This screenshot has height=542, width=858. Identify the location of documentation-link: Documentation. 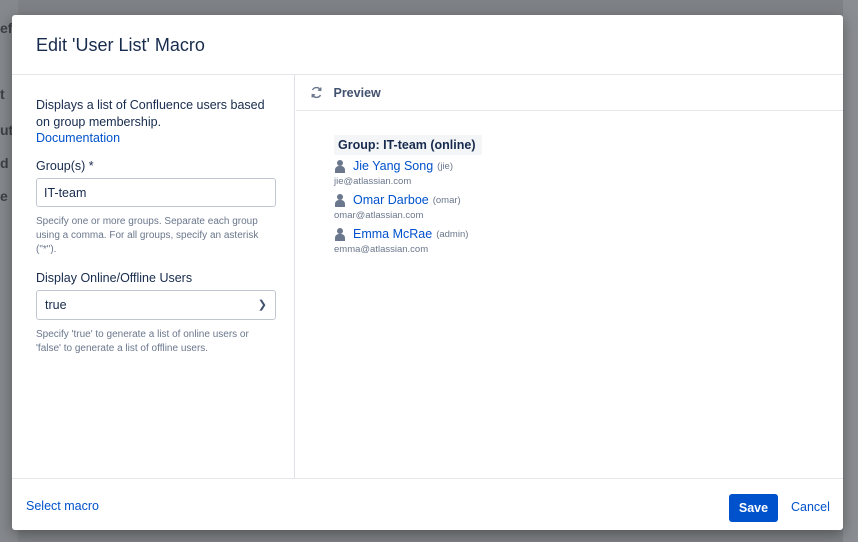
(155, 138).